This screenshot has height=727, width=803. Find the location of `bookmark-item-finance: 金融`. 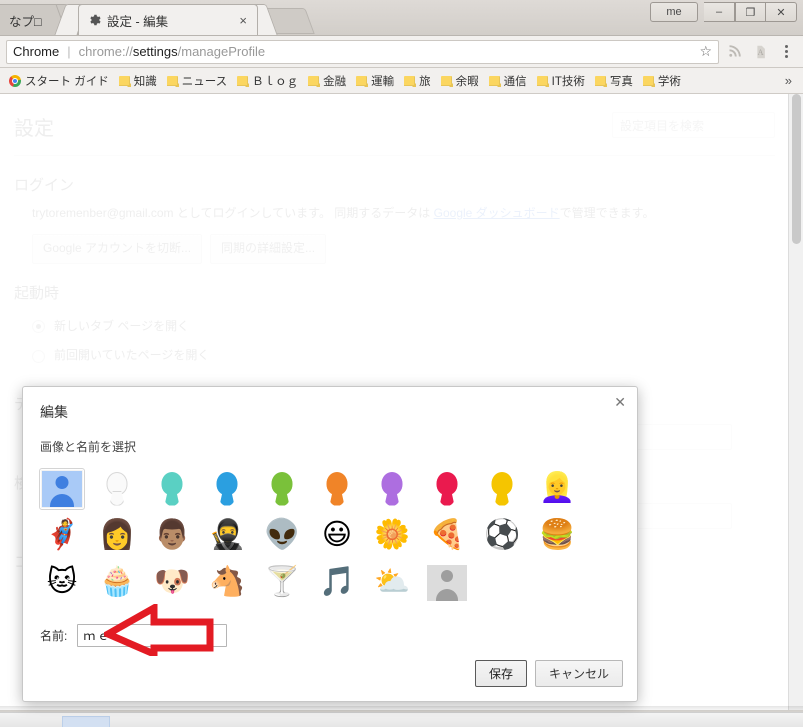

bookmark-item-finance: 金融 is located at coordinates (327, 81).